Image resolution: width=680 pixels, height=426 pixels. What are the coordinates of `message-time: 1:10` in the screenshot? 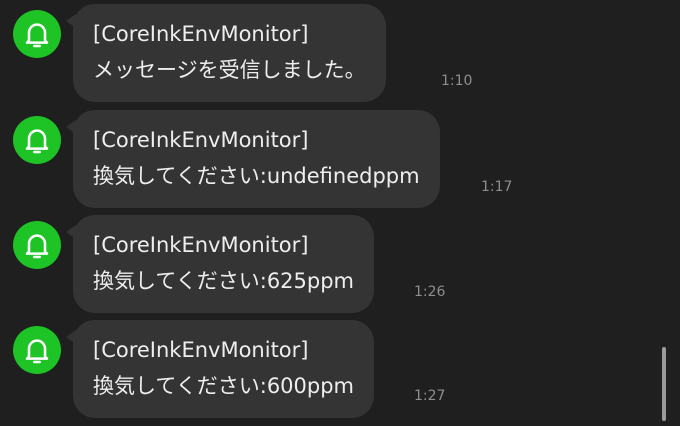 It's located at (457, 81).